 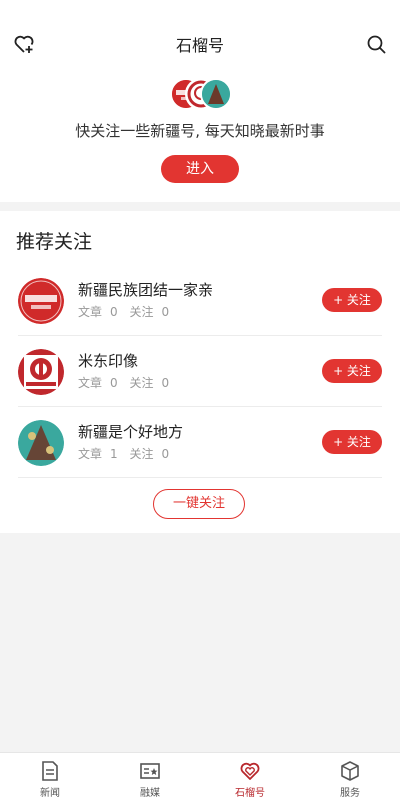 I want to click on list-item: 米东印像 文章 0 关注 0 + 关注, so click(x=200, y=371).